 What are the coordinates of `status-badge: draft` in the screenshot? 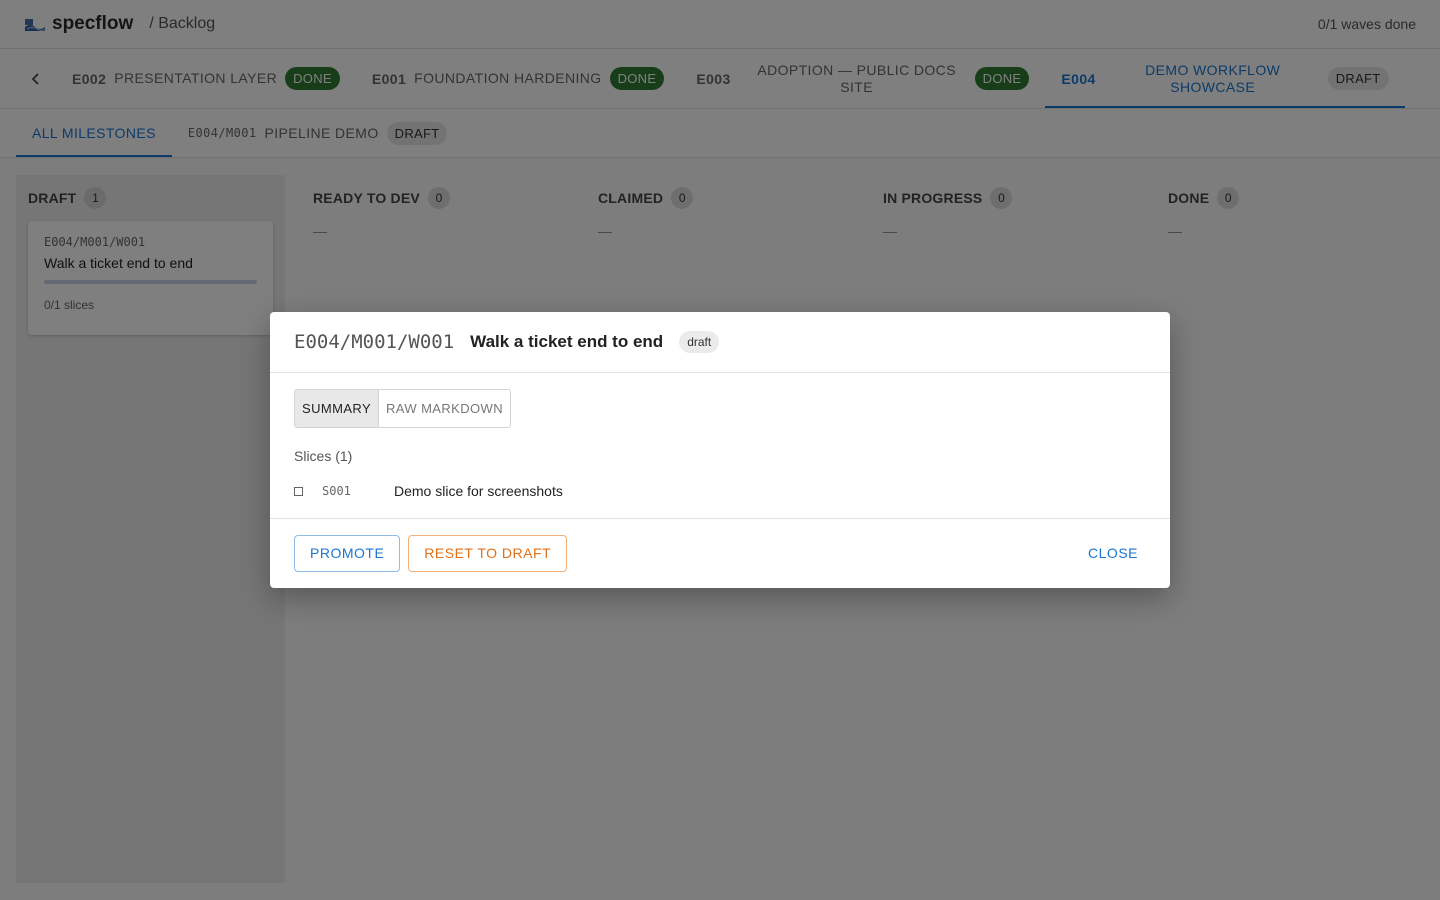 It's located at (699, 342).